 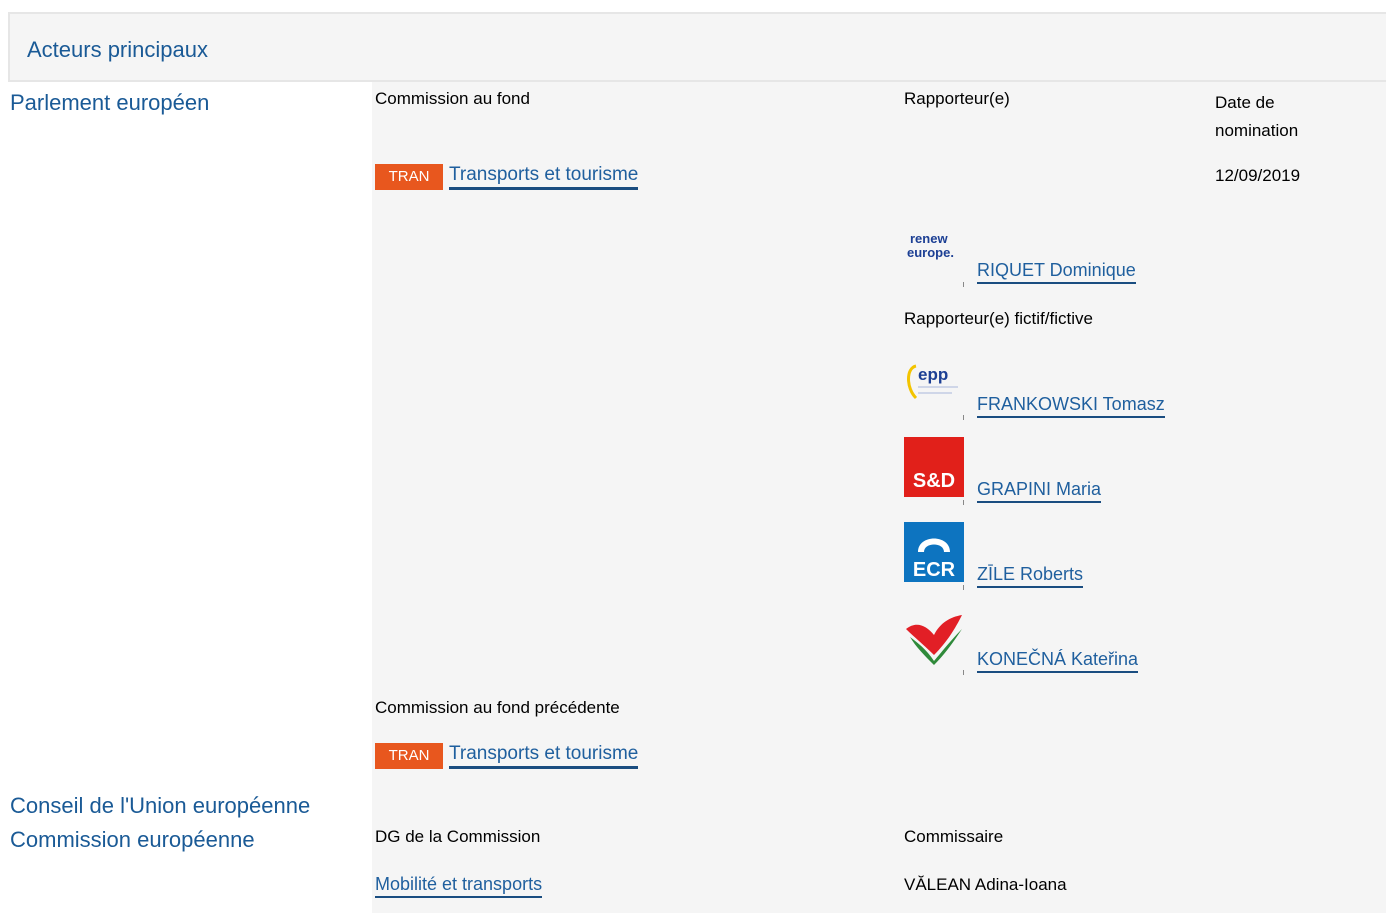 What do you see at coordinates (409, 756) in the screenshot?
I see `previous-committee-badge: TRAN` at bounding box center [409, 756].